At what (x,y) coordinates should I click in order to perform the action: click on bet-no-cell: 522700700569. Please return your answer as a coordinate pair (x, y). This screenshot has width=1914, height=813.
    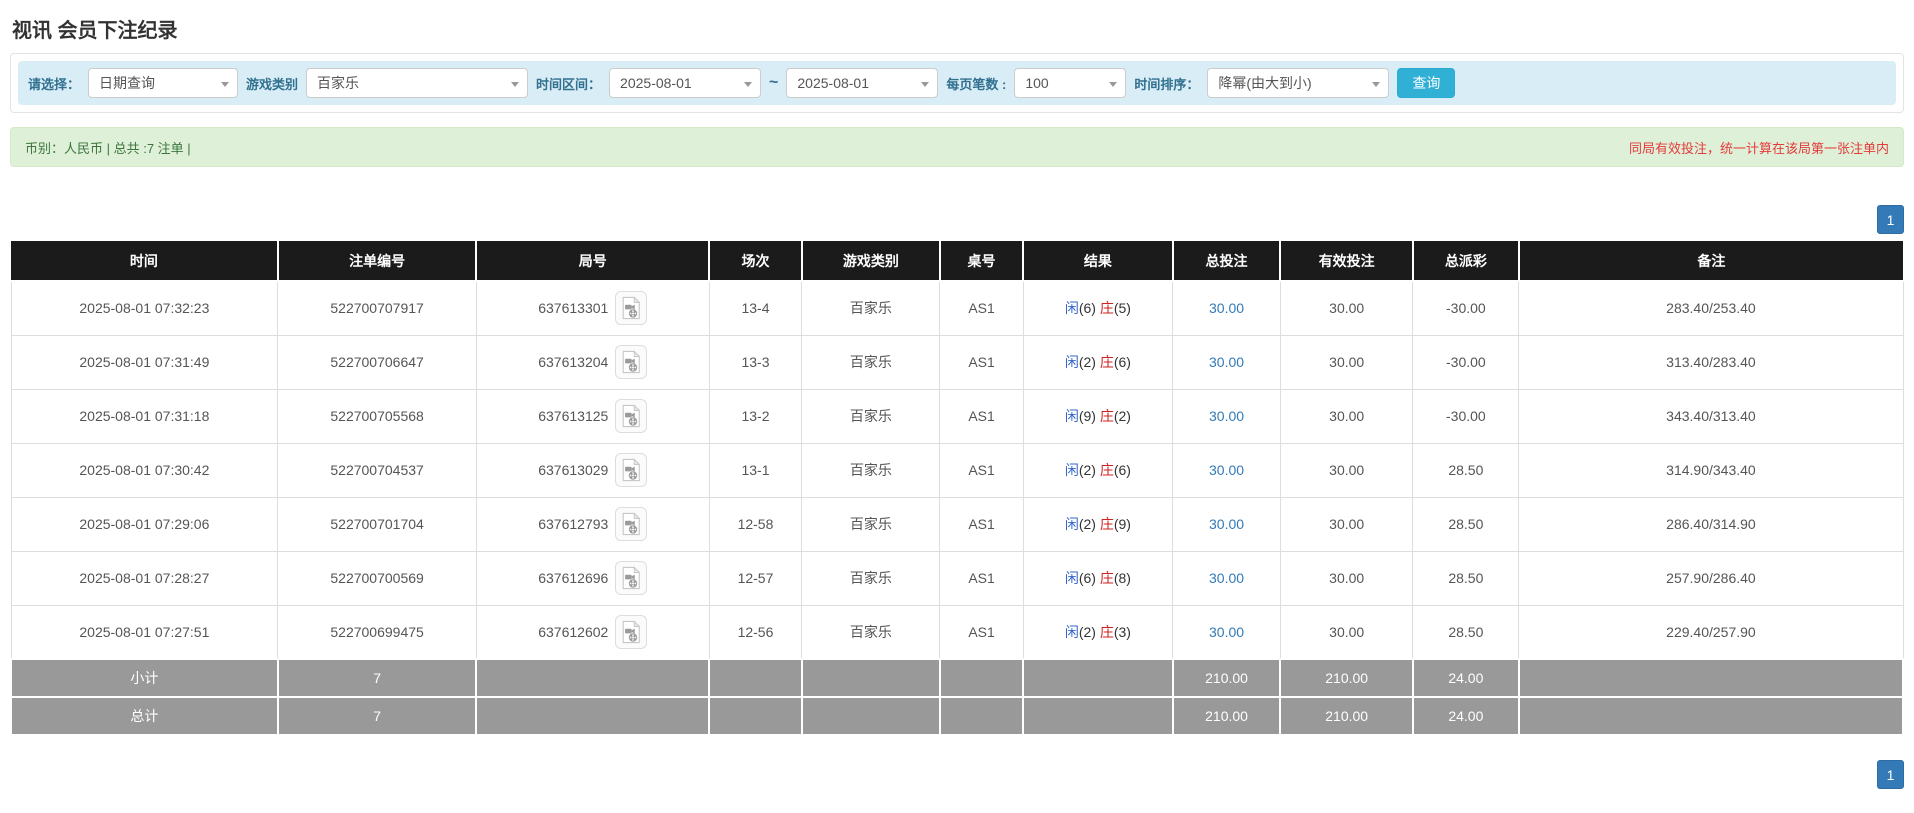
    Looking at the image, I should click on (377, 578).